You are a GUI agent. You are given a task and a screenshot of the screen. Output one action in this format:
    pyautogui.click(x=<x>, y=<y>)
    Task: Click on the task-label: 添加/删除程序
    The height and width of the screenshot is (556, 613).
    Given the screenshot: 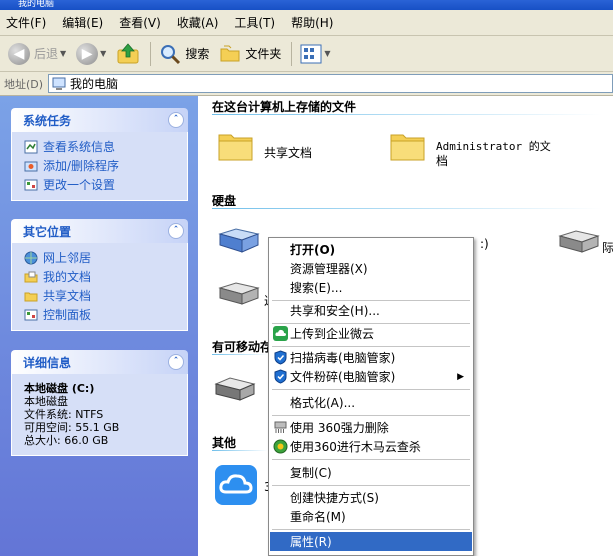 What is the action you would take?
    pyautogui.click(x=81, y=166)
    